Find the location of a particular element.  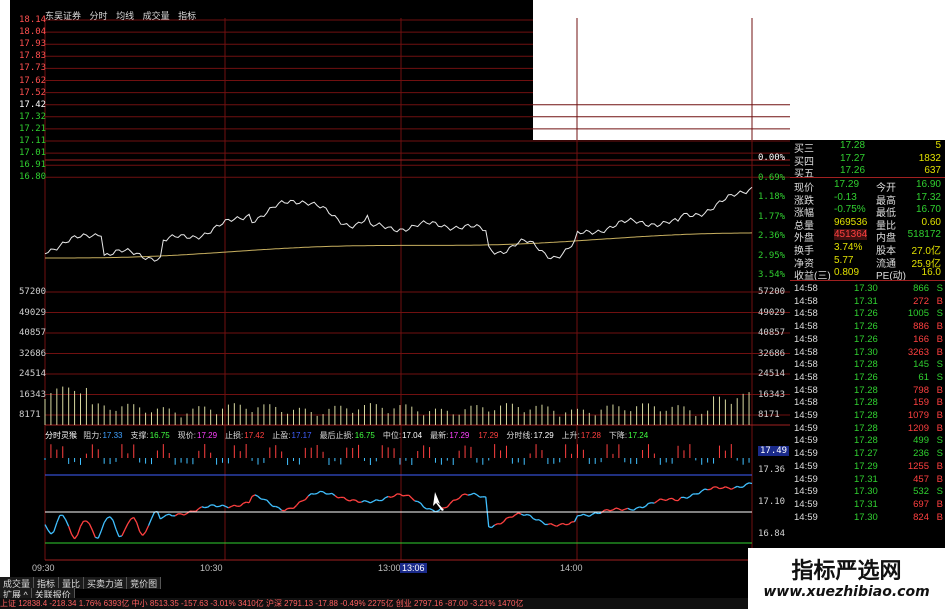

tick-direction: S is located at coordinates (939, 365).